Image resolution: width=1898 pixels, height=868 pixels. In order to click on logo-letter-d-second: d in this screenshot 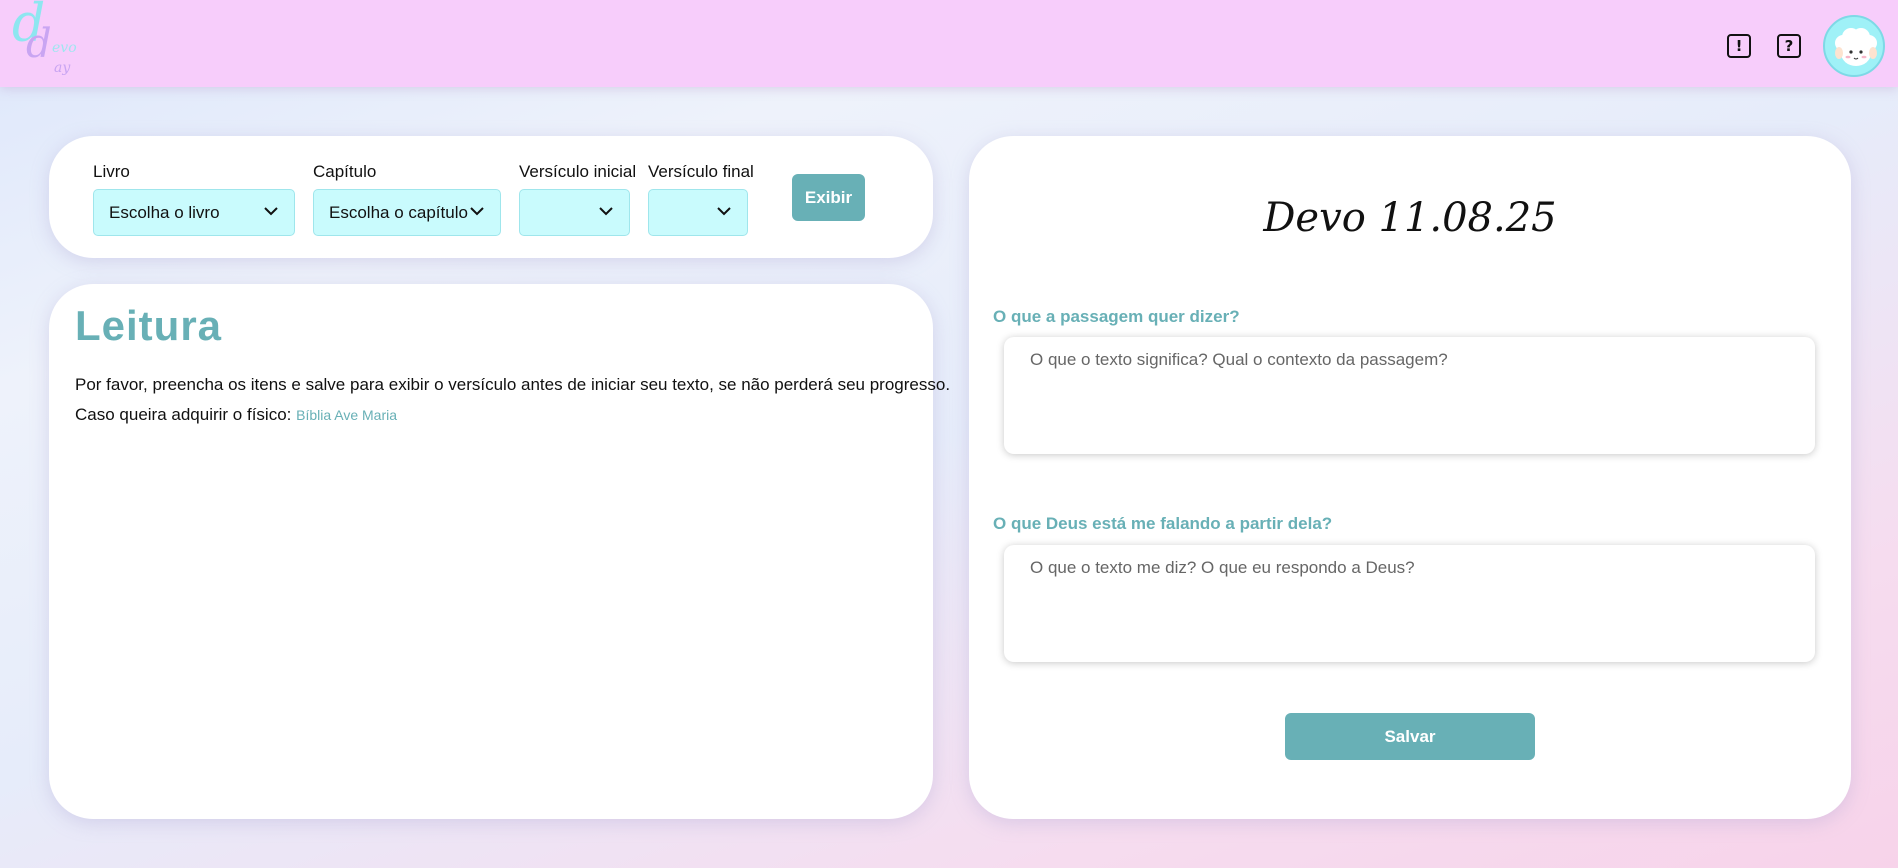, I will do `click(39, 44)`.